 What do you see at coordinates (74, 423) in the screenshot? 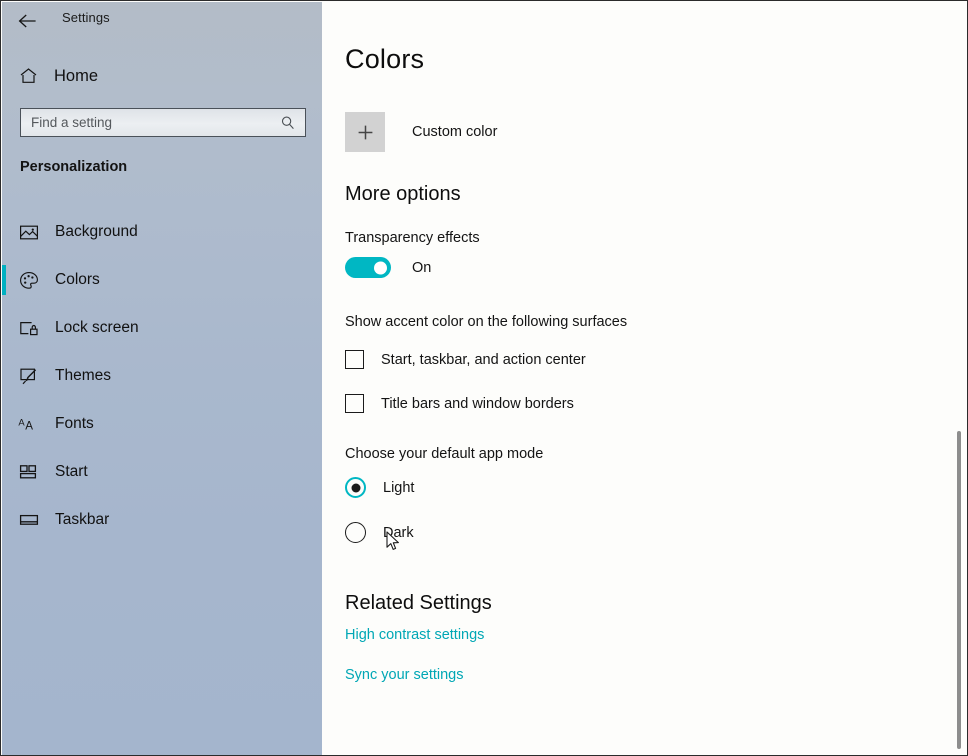
I see `sidebar-item-fonts-label: Fonts` at bounding box center [74, 423].